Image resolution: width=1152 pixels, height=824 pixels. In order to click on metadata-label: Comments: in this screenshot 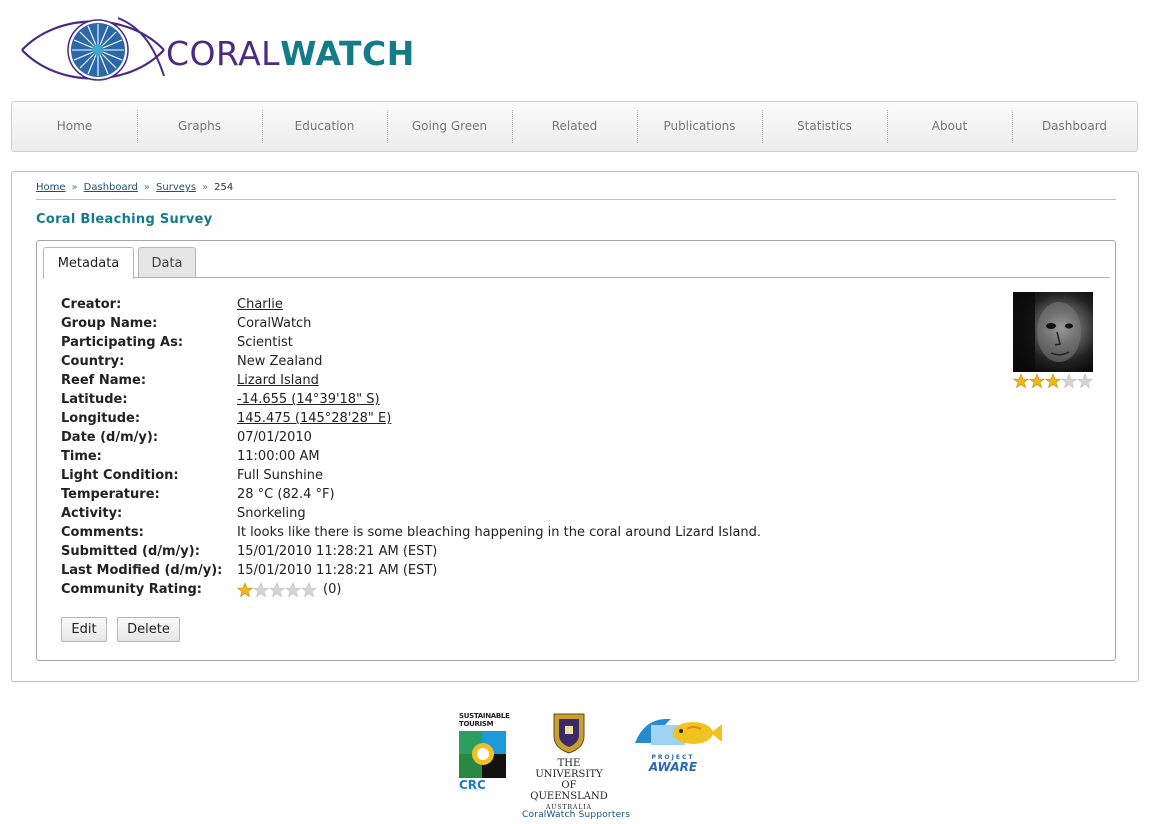, I will do `click(102, 532)`.